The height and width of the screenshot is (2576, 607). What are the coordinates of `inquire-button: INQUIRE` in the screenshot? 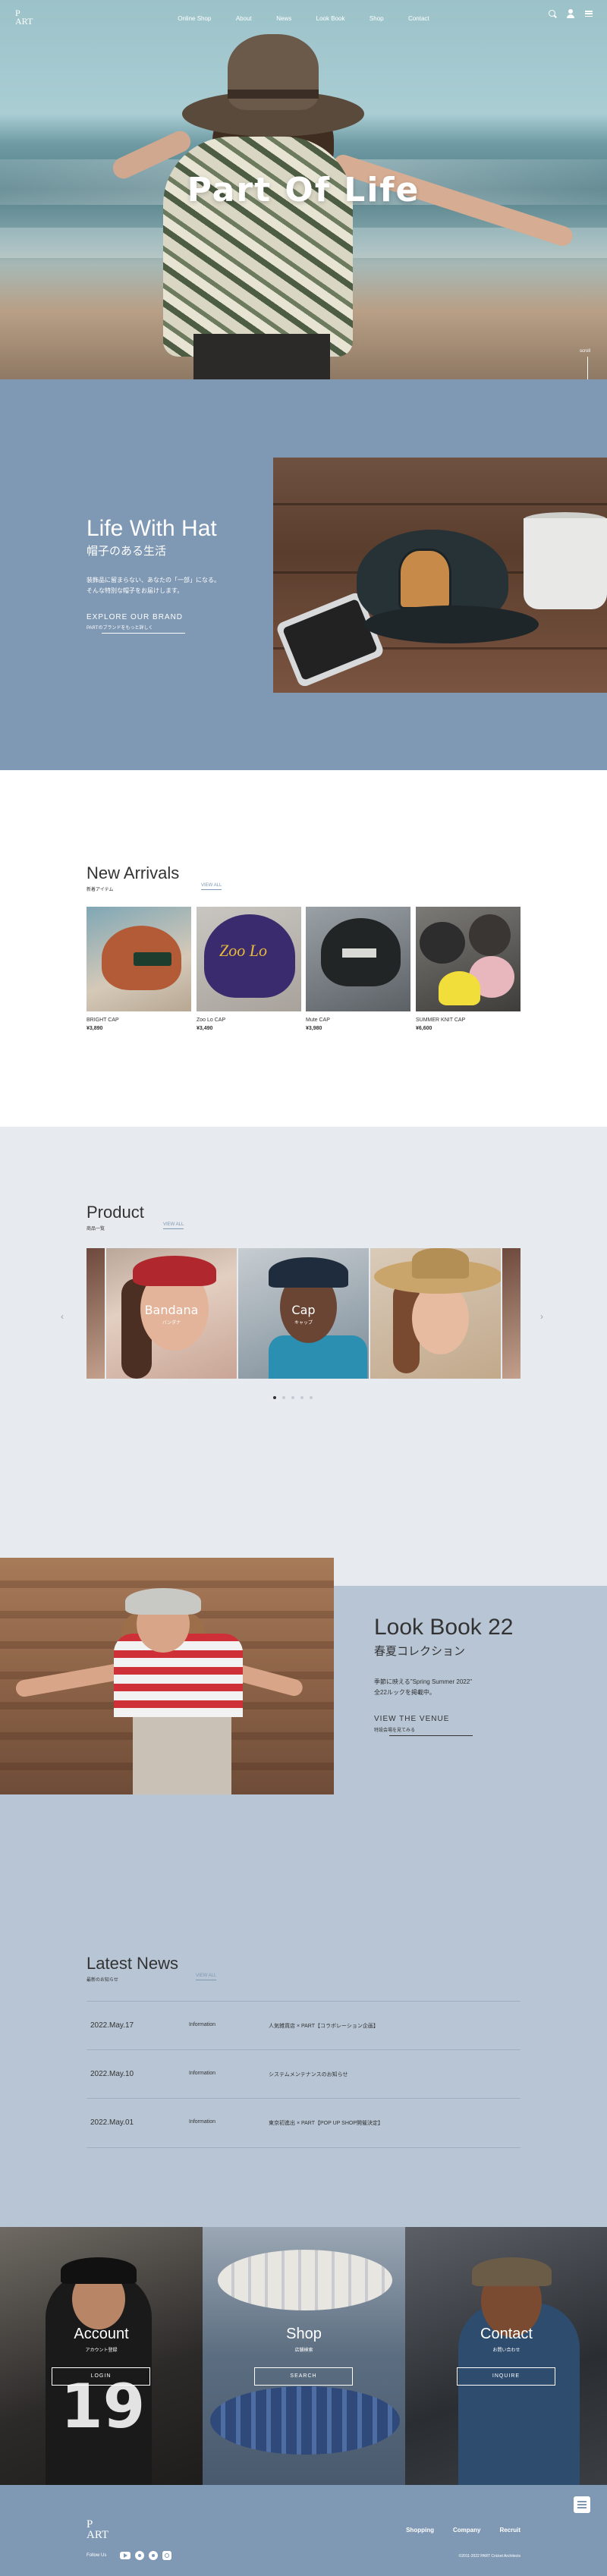 It's located at (506, 2376).